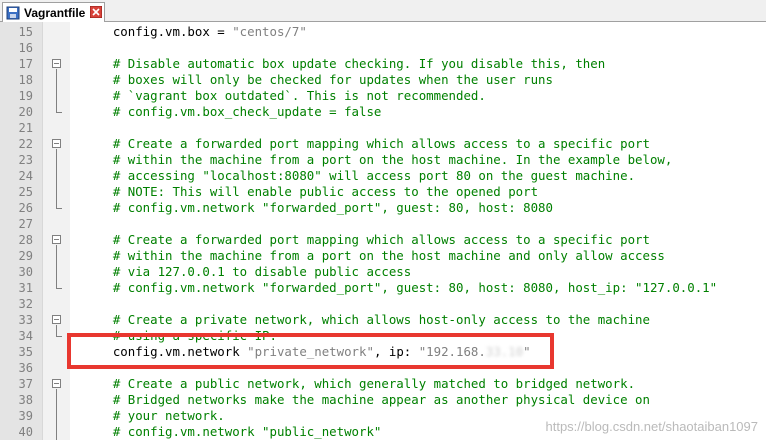 The height and width of the screenshot is (440, 766). What do you see at coordinates (25, 192) in the screenshot?
I see `line-number: 25` at bounding box center [25, 192].